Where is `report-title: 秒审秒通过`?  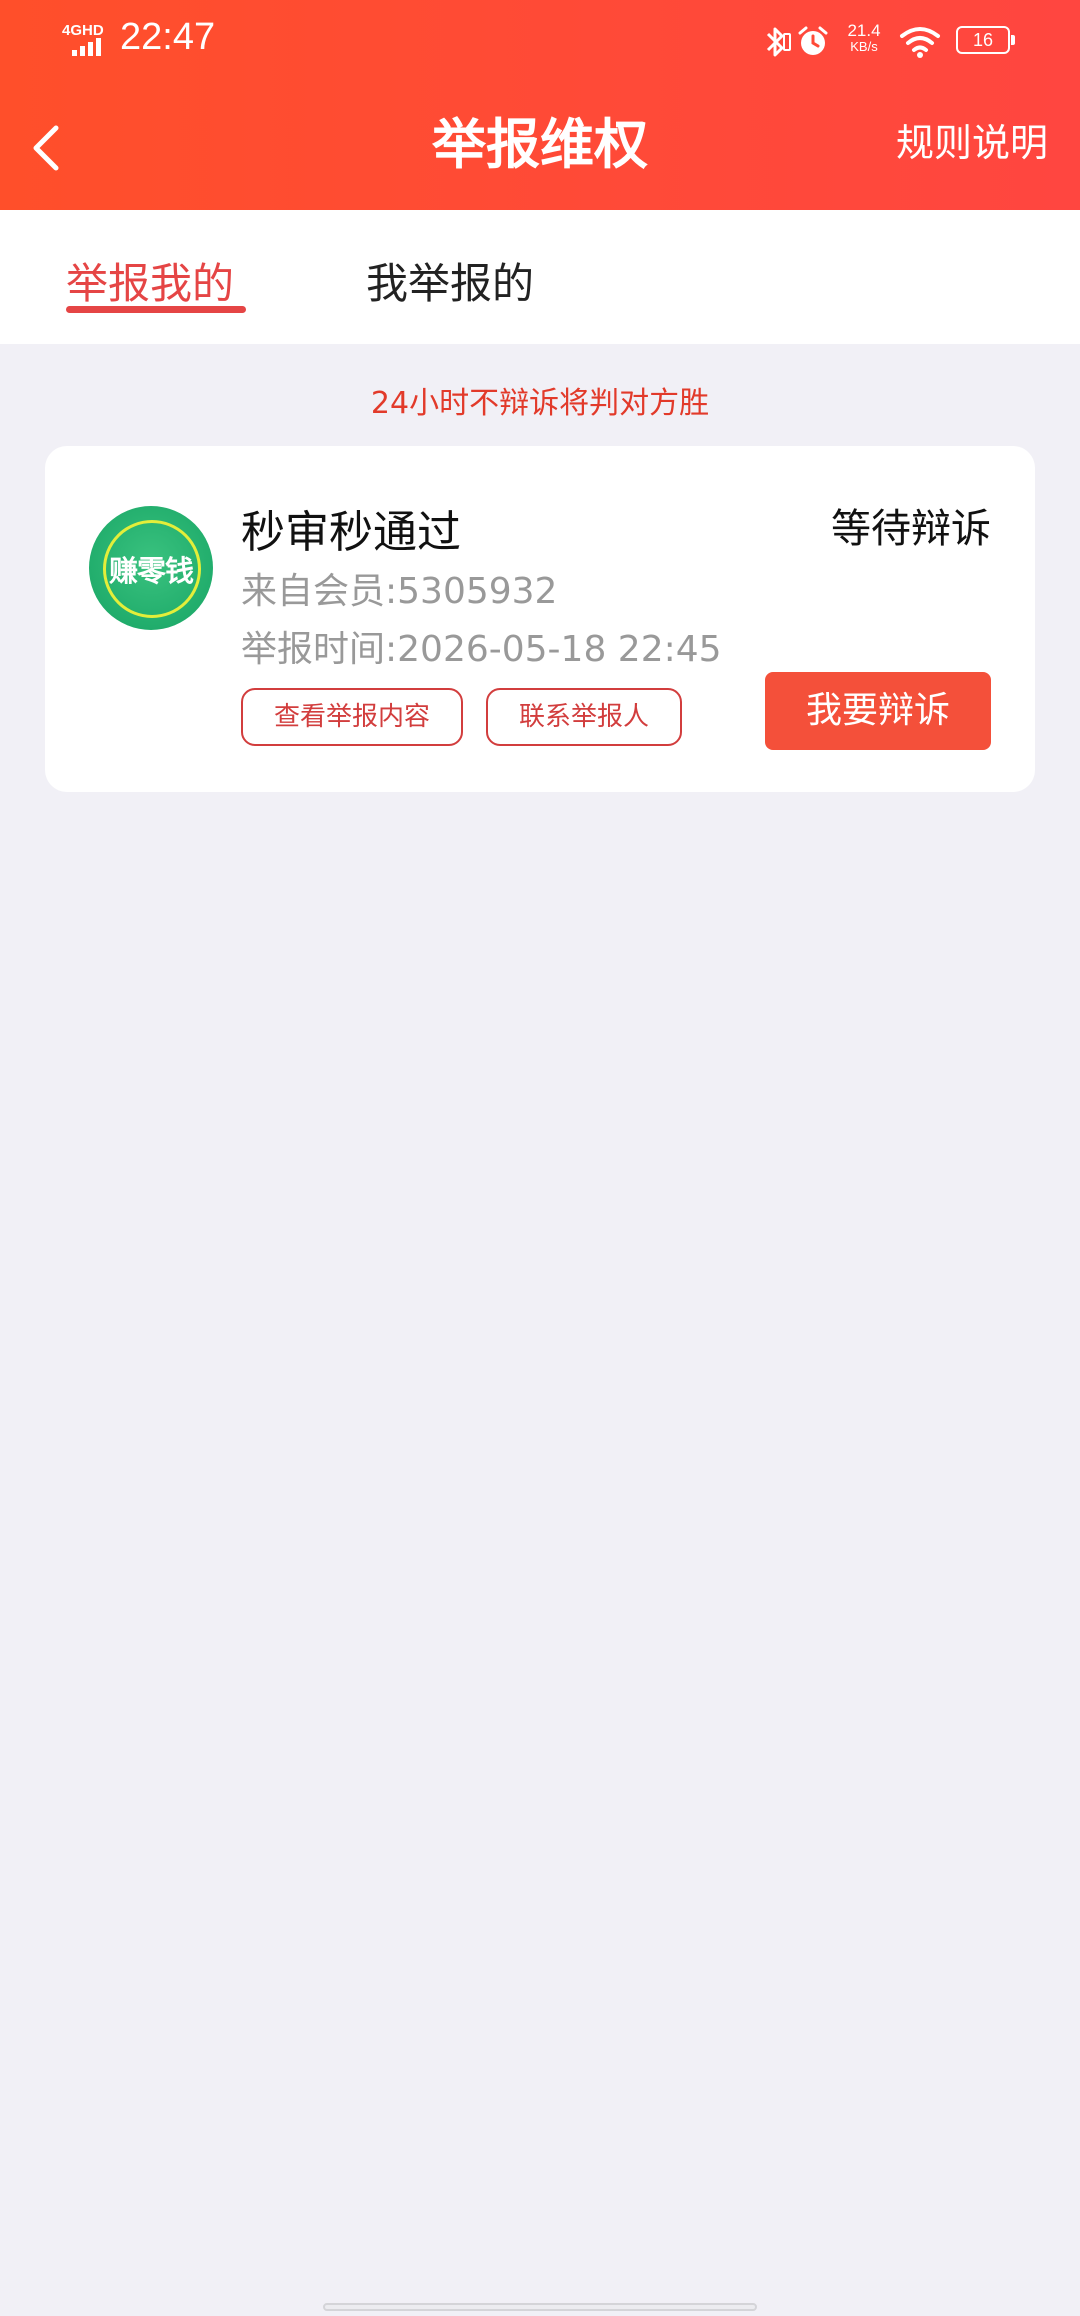
report-title: 秒审秒通过 is located at coordinates (351, 532).